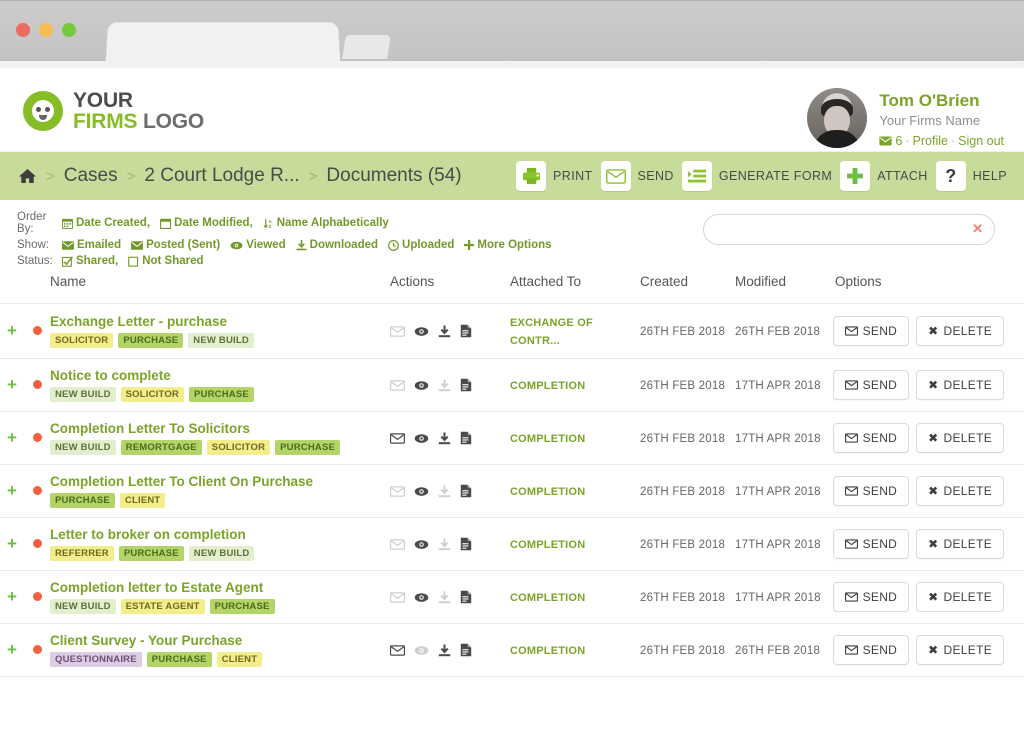 The image size is (1024, 741). I want to click on document-tag: ESTATE AGENT, so click(162, 606).